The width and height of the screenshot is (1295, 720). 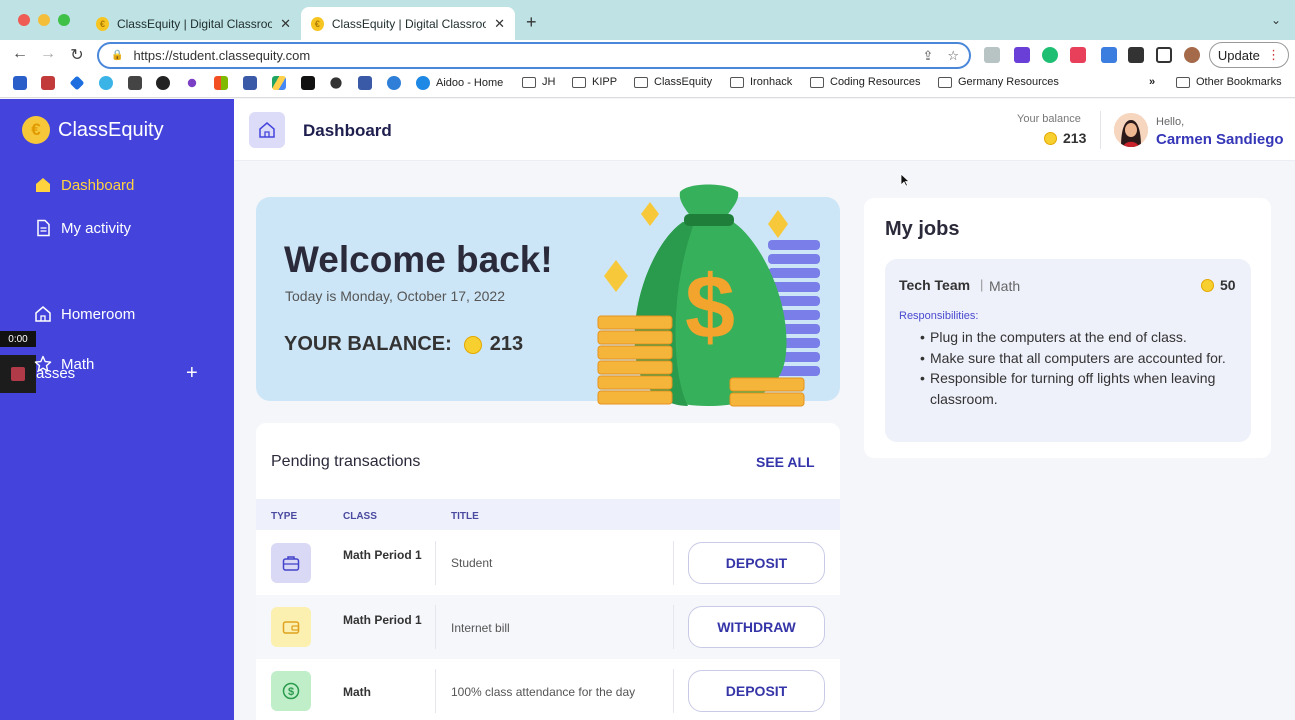 What do you see at coordinates (1136, 55) in the screenshot?
I see `puzzle-extensions-icon` at bounding box center [1136, 55].